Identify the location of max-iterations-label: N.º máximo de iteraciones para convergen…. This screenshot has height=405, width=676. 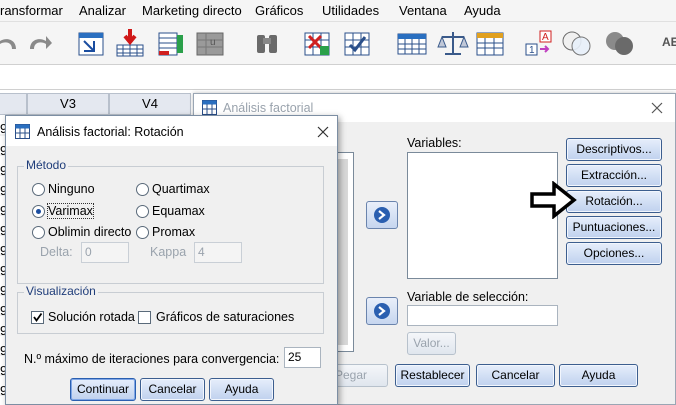
(152, 359).